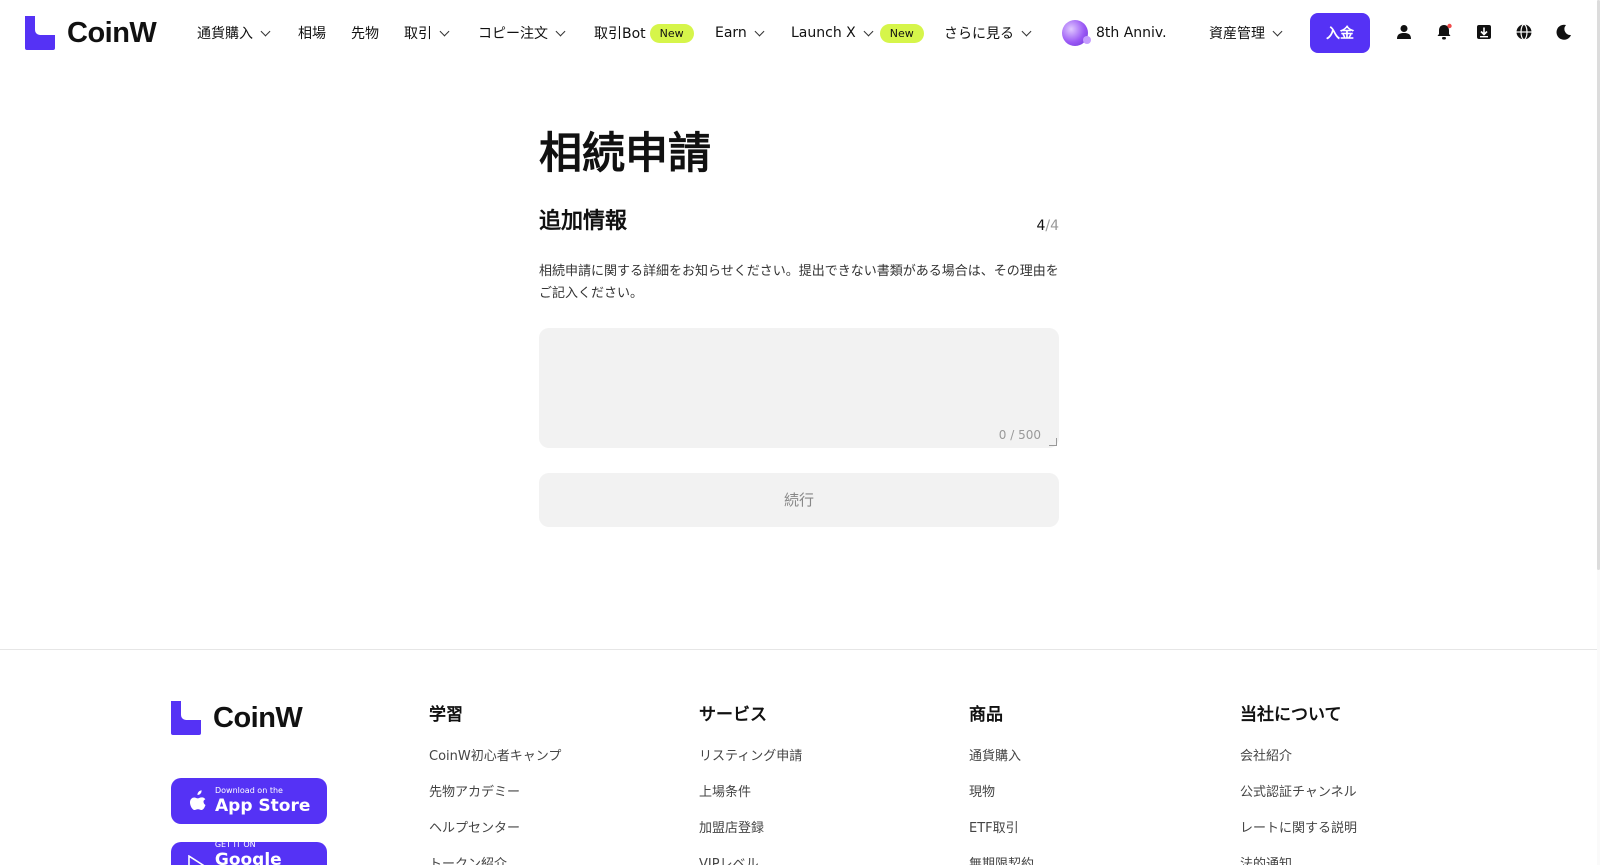 This screenshot has height=865, width=1600. I want to click on moon-icon, so click(1564, 32).